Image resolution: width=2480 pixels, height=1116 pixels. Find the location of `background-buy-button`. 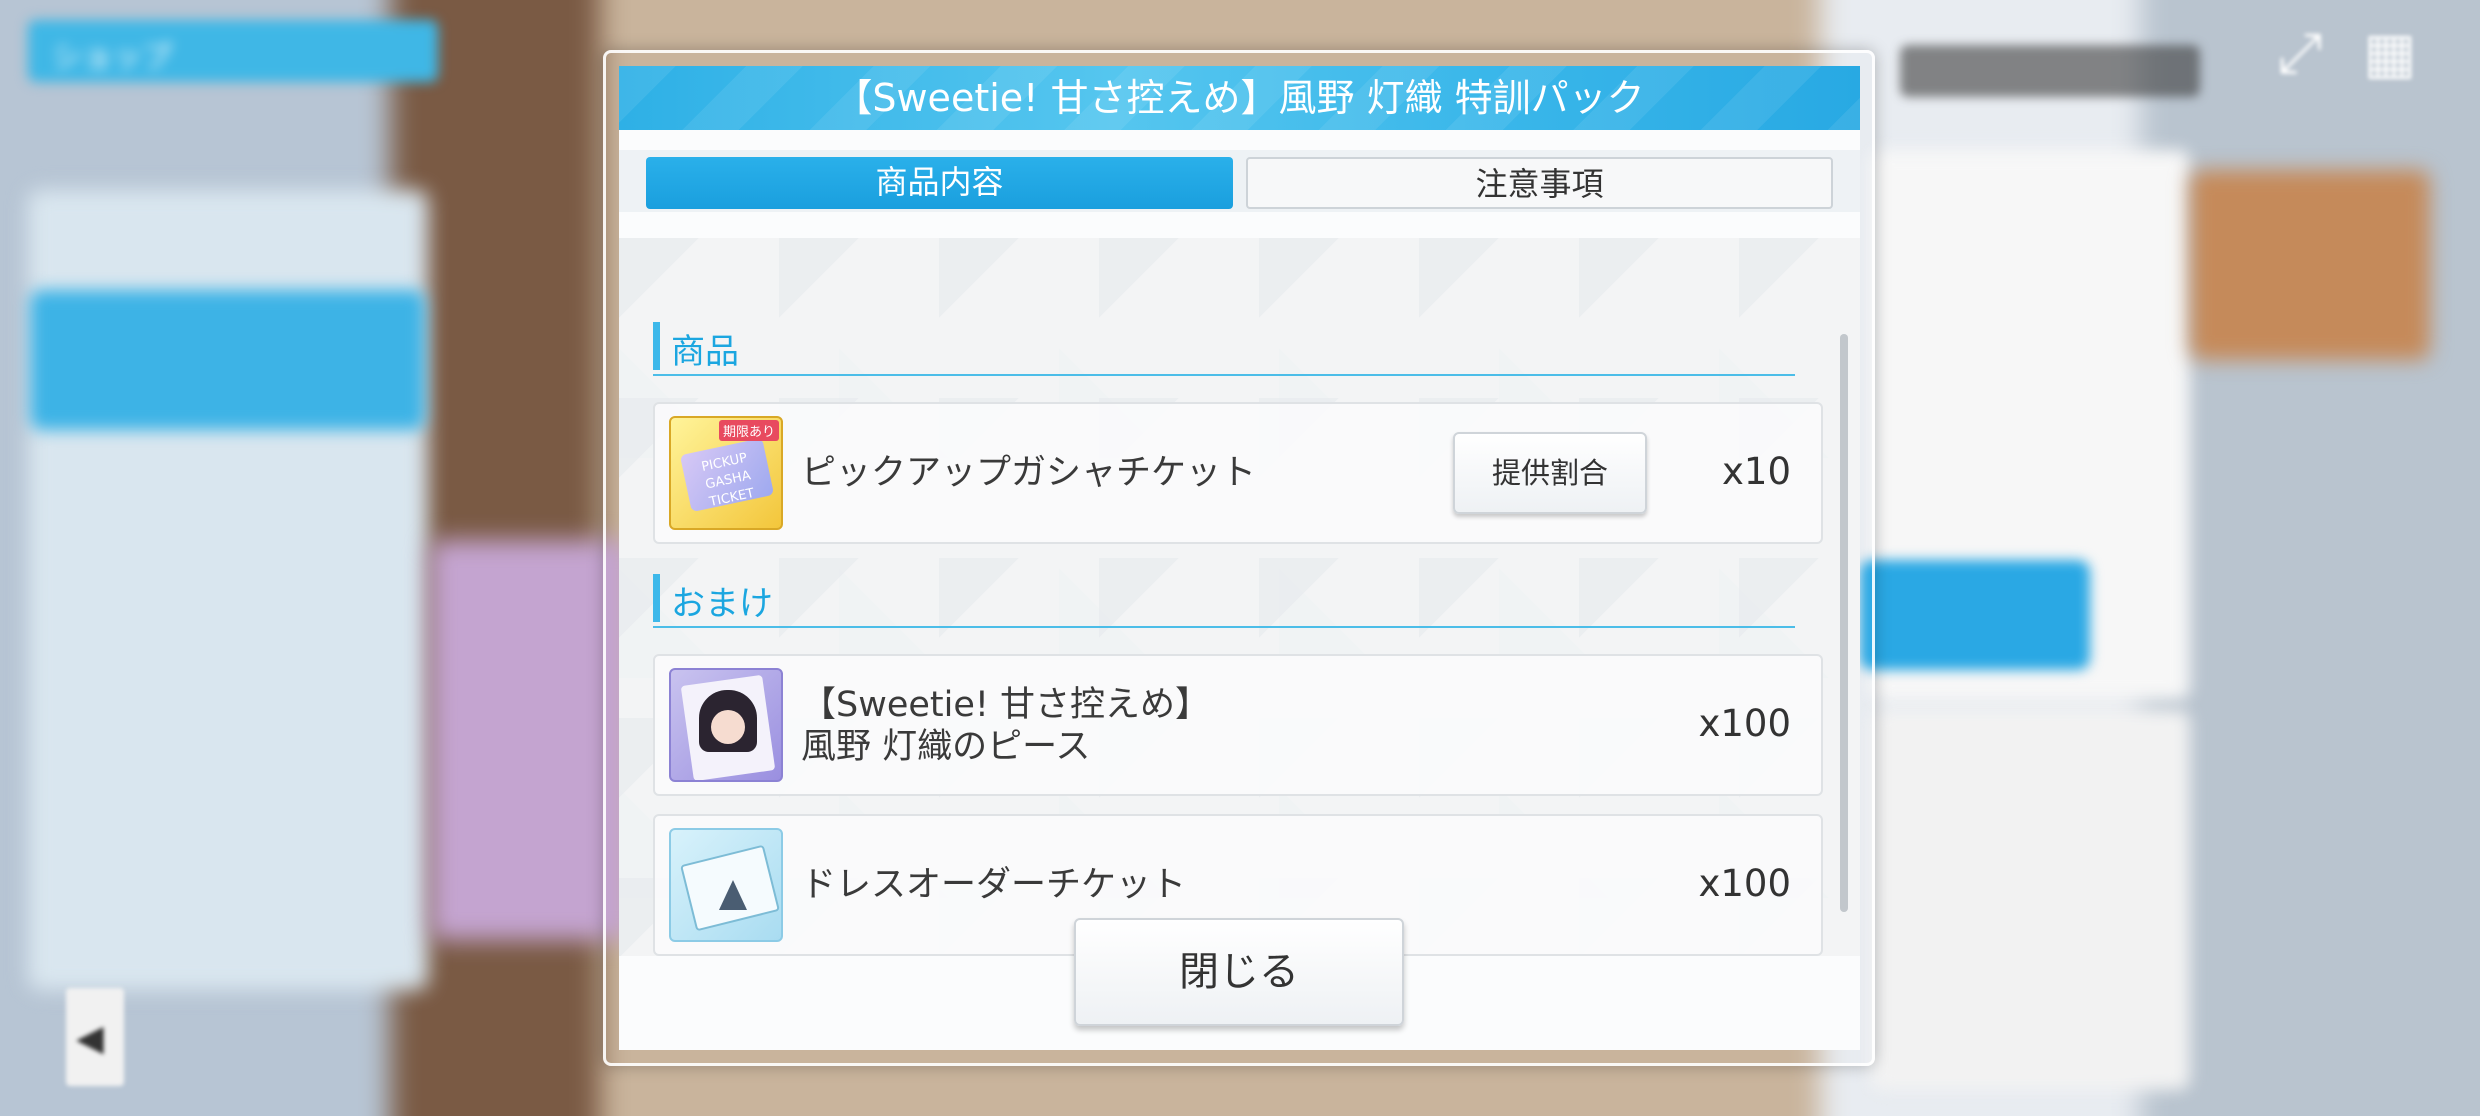

background-buy-button is located at coordinates (1975, 615).